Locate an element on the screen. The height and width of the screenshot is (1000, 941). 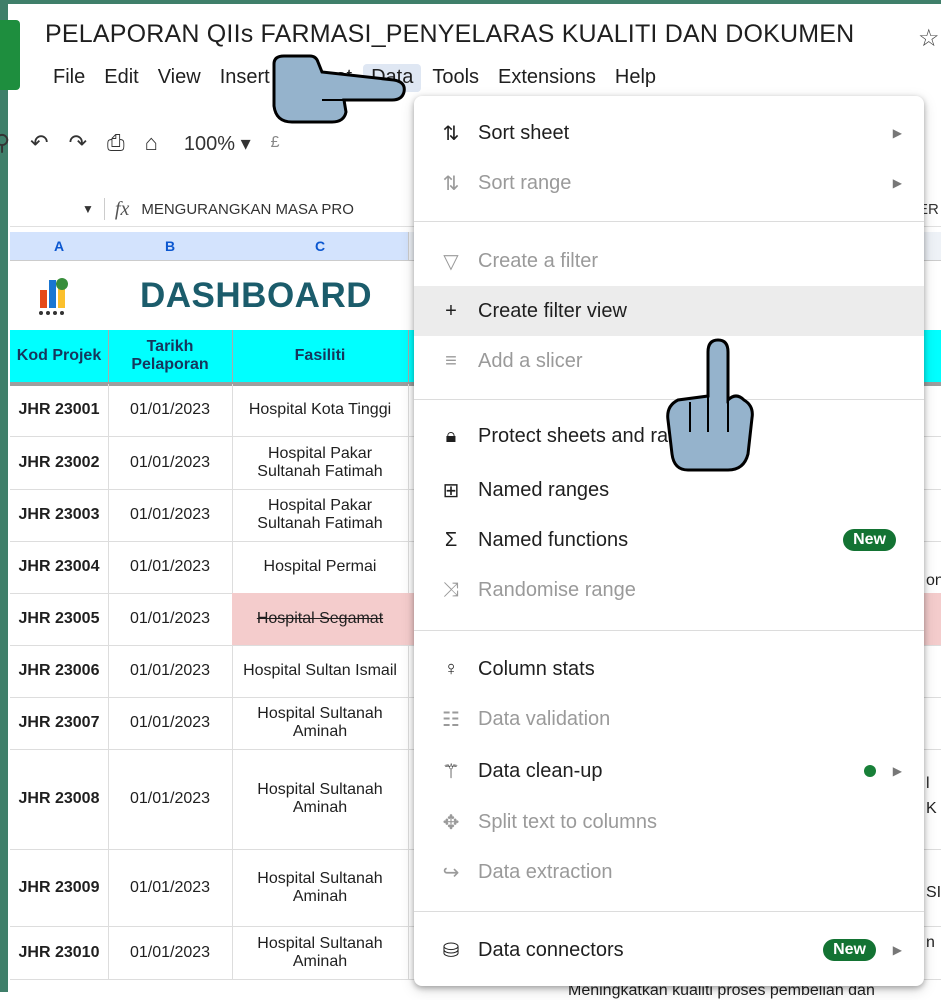
window-frame-top is located at coordinates (470, 2).